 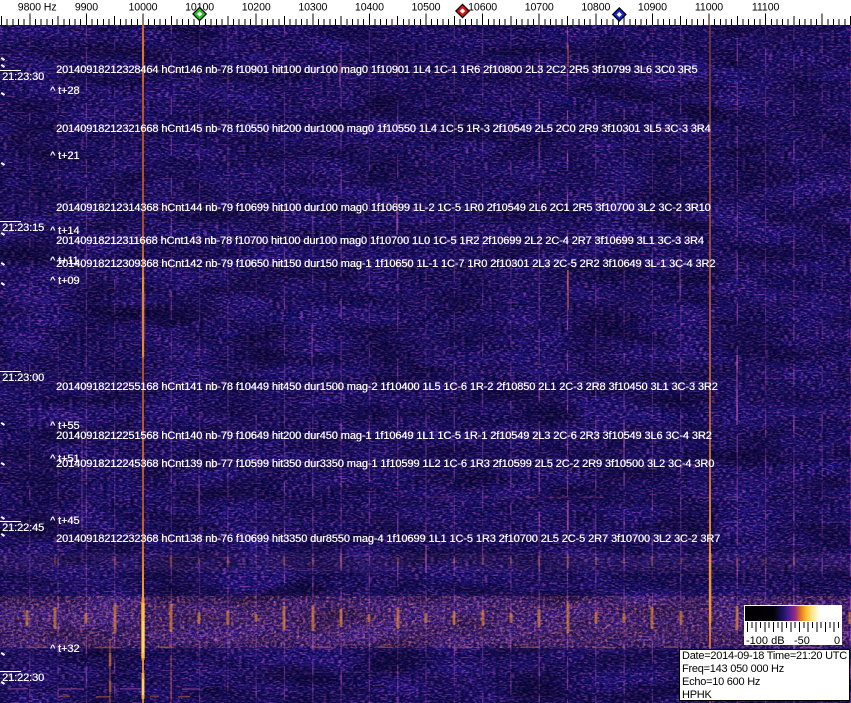 I want to click on svg-text: 10500, so click(x=426, y=8).